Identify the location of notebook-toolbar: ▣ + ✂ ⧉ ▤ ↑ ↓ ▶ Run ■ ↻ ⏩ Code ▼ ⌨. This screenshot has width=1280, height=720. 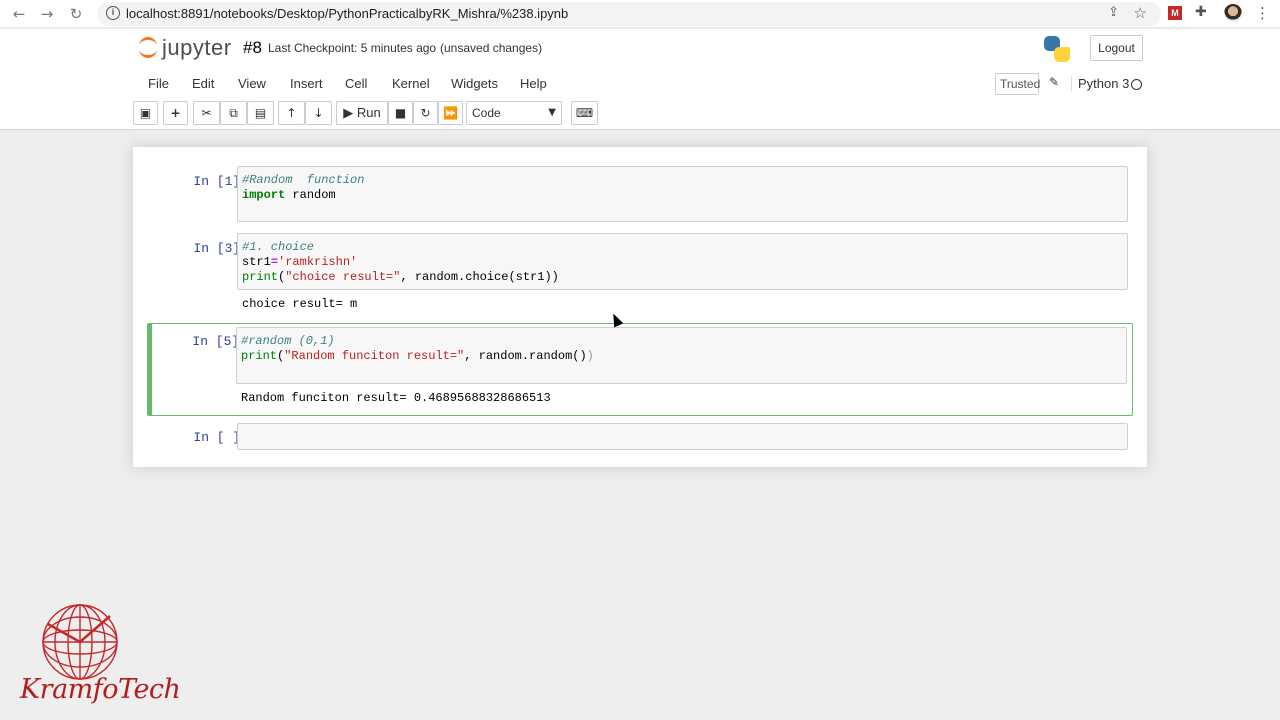
(640, 114).